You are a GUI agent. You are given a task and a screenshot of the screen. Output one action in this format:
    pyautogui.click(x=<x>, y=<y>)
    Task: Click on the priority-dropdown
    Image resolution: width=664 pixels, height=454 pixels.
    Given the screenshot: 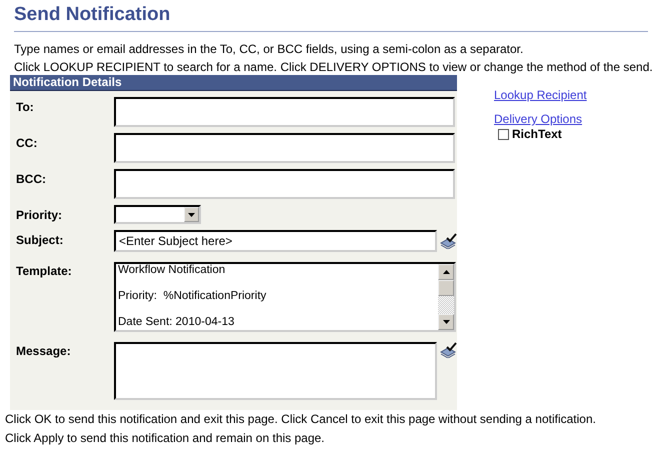 What is the action you would take?
    pyautogui.click(x=157, y=214)
    